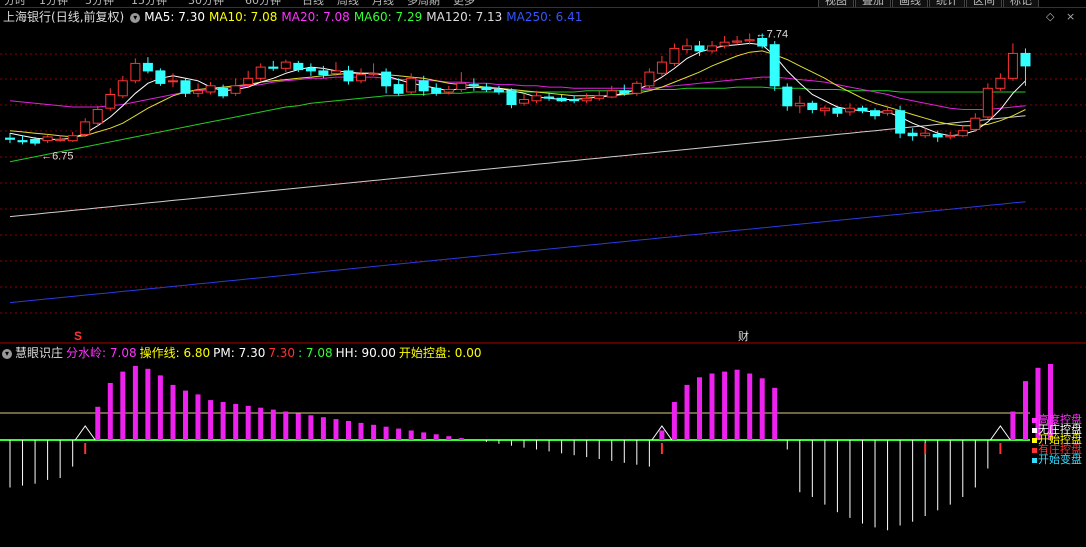 The height and width of the screenshot is (547, 1086). Describe the element at coordinates (7, 353) in the screenshot. I see `indicator-menu-icon: ▾` at that location.